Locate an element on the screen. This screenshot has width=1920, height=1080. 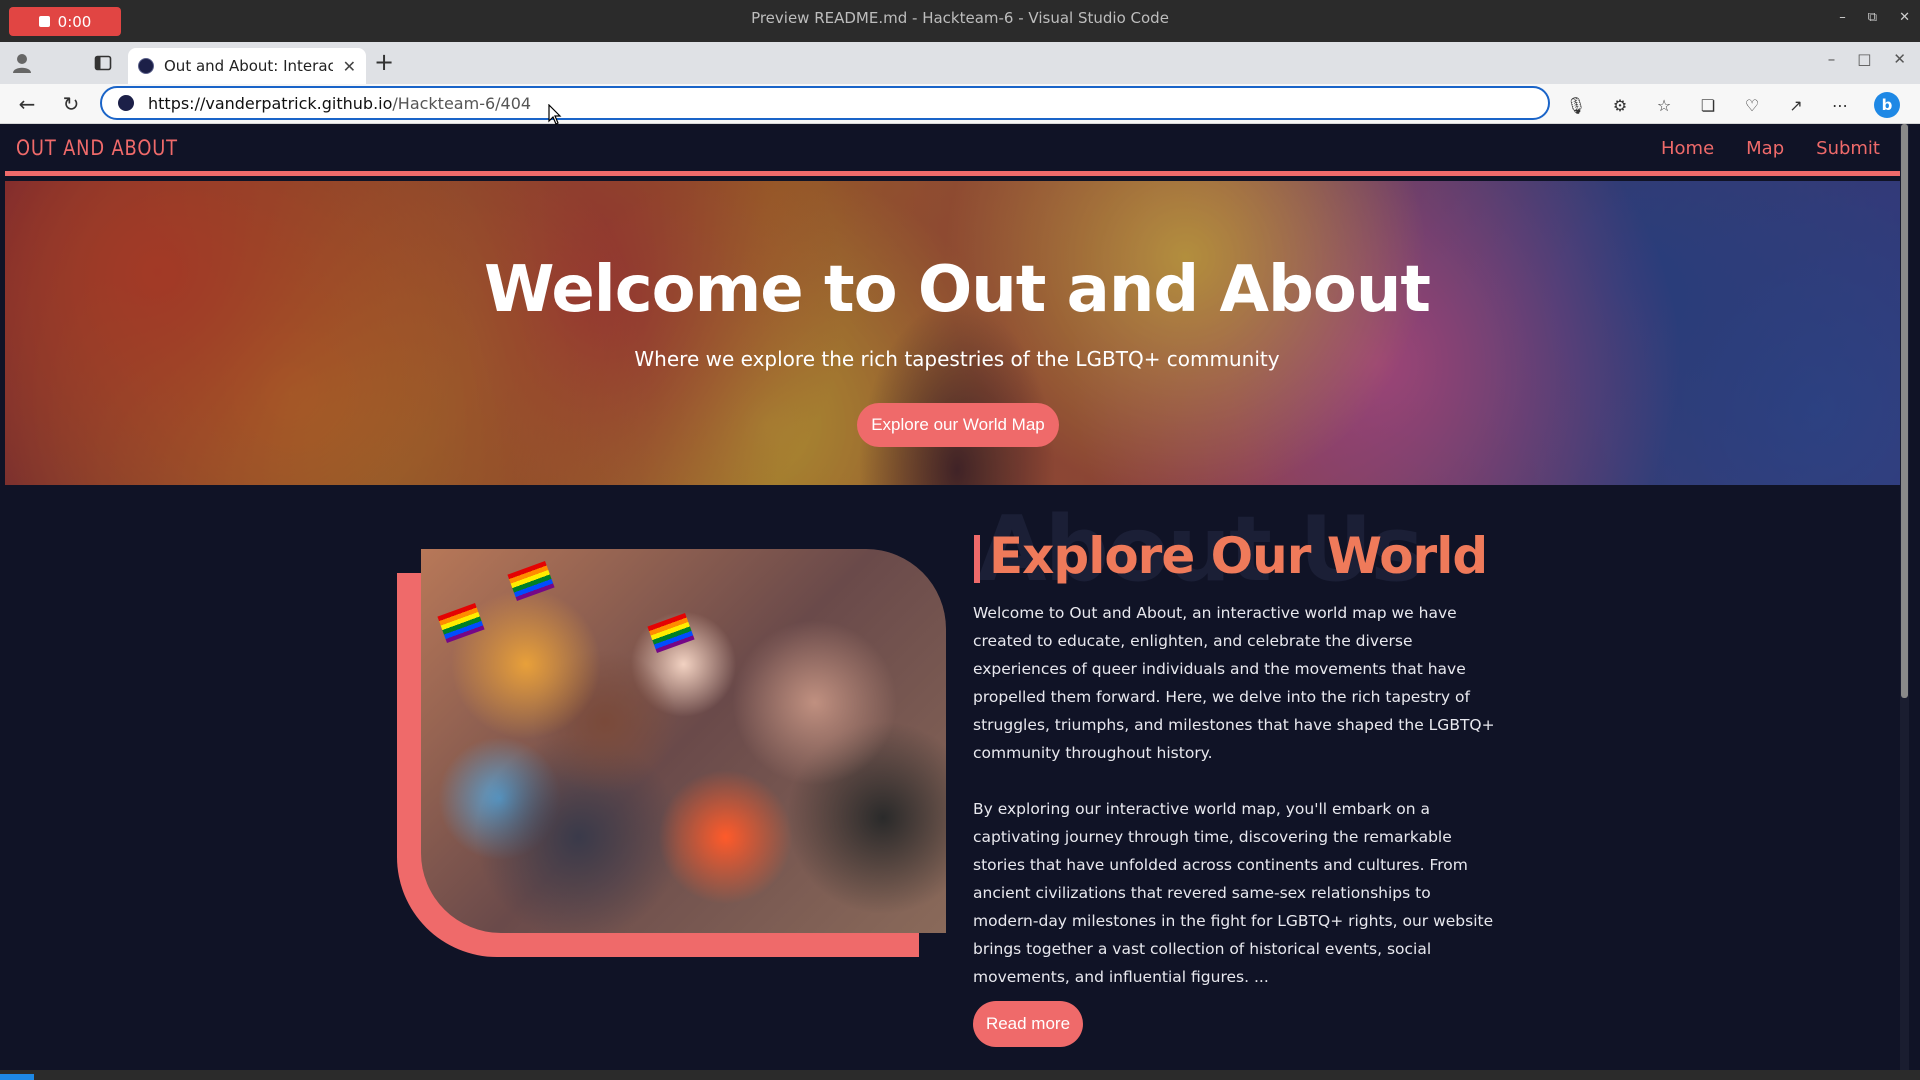
nav-submit: Submit is located at coordinates (1848, 148).